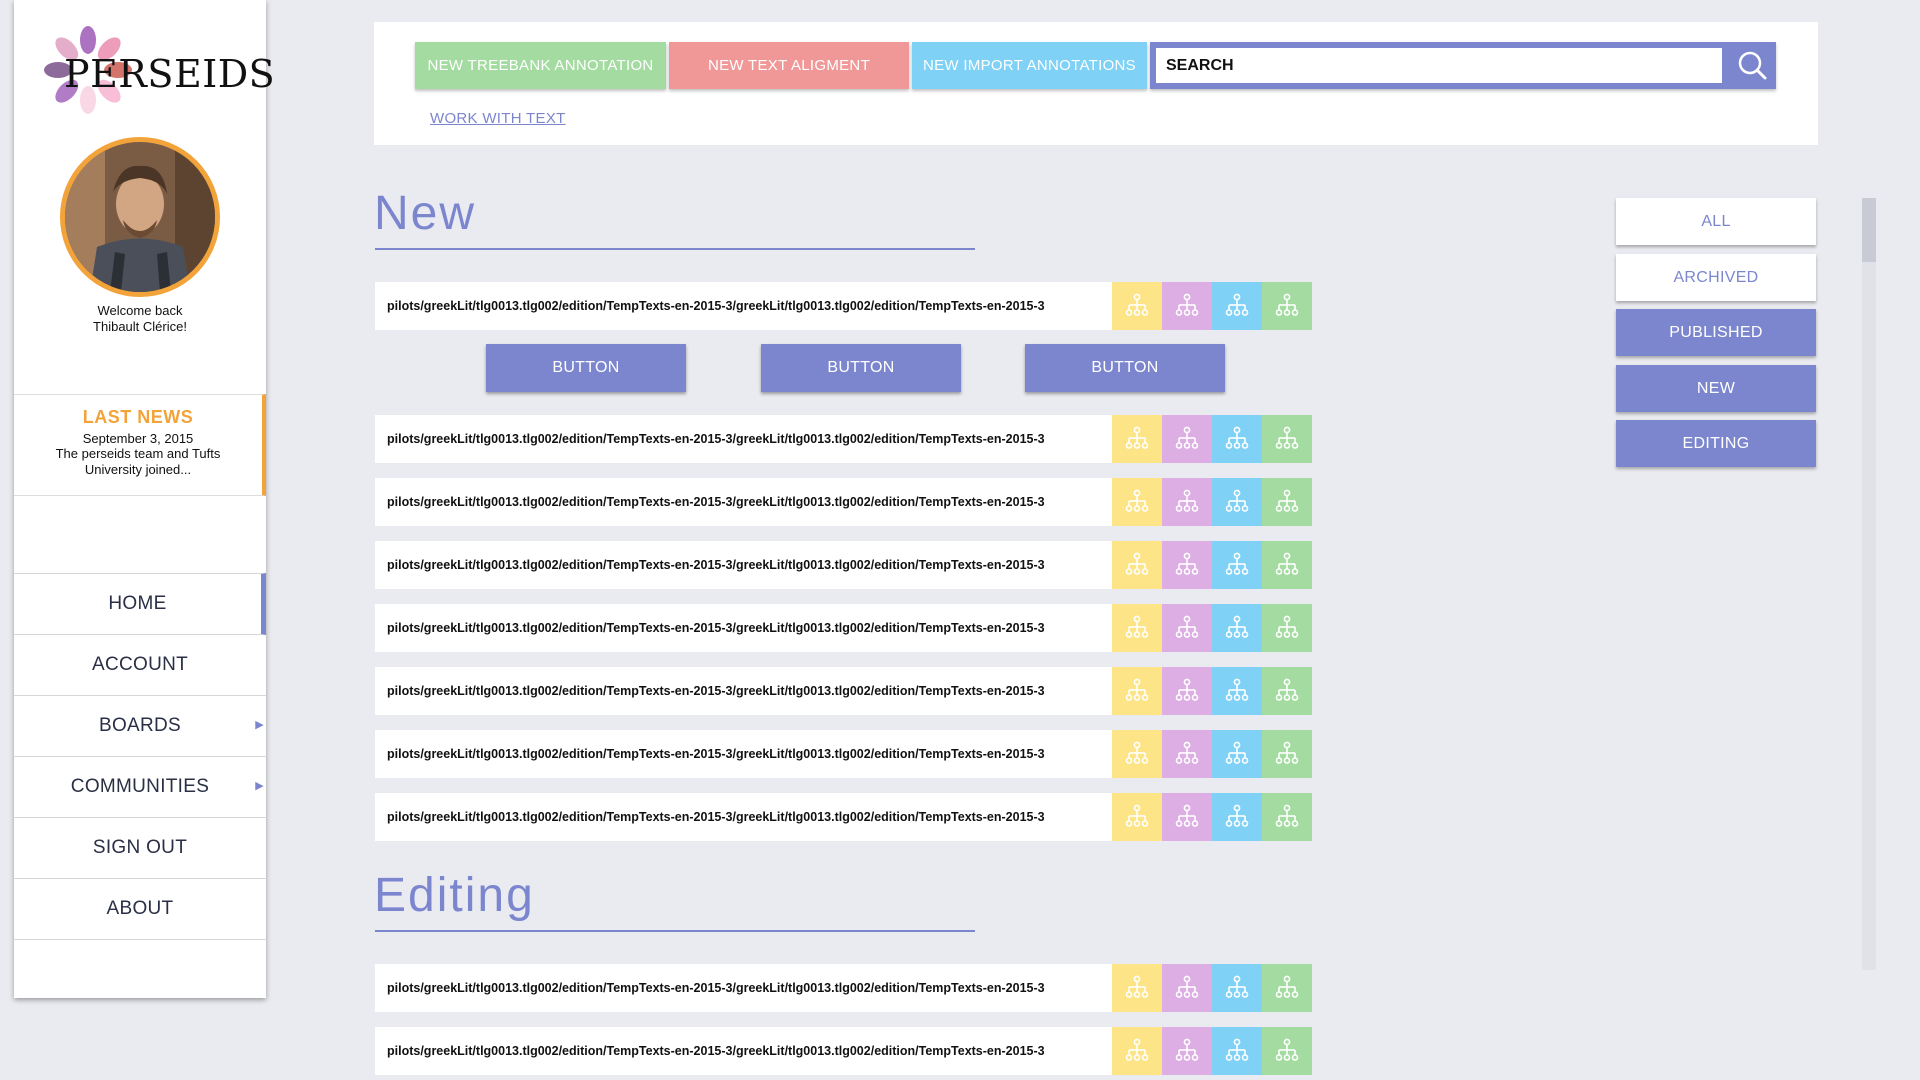 This screenshot has width=1920, height=1080. I want to click on nav-label: COMMUNITIES, so click(140, 786).